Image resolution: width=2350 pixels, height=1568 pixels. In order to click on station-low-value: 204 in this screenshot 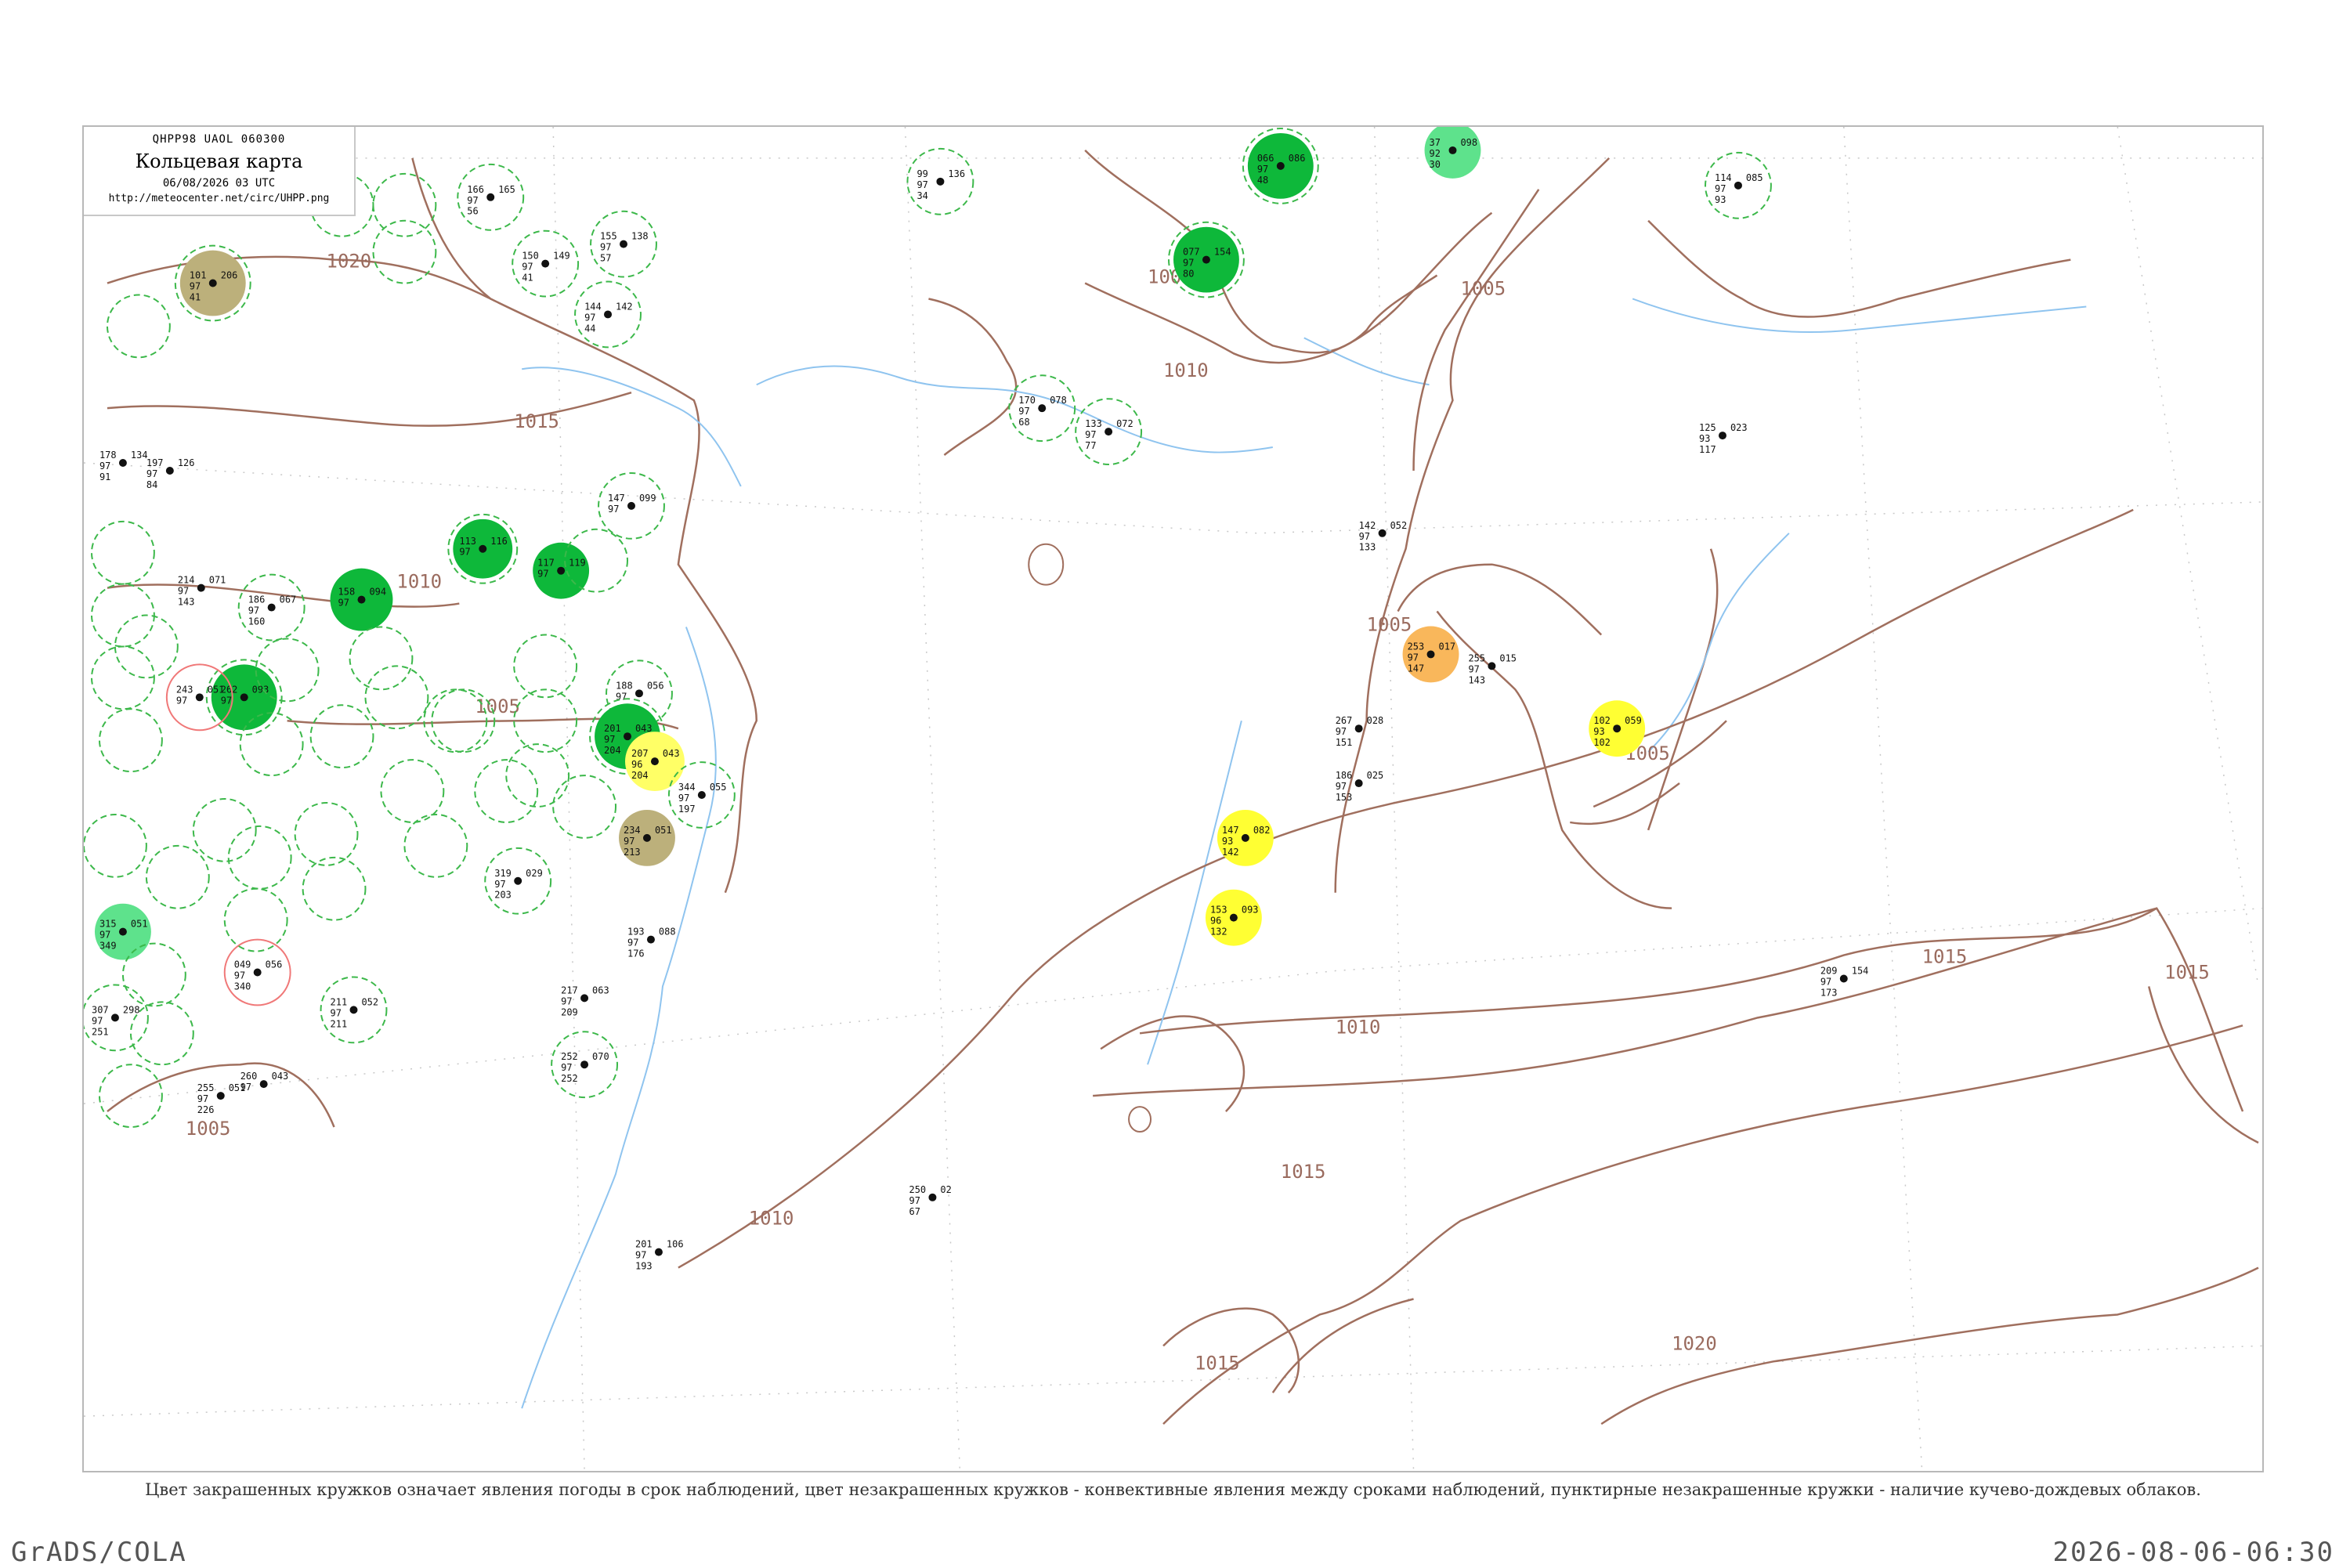, I will do `click(612, 750)`.